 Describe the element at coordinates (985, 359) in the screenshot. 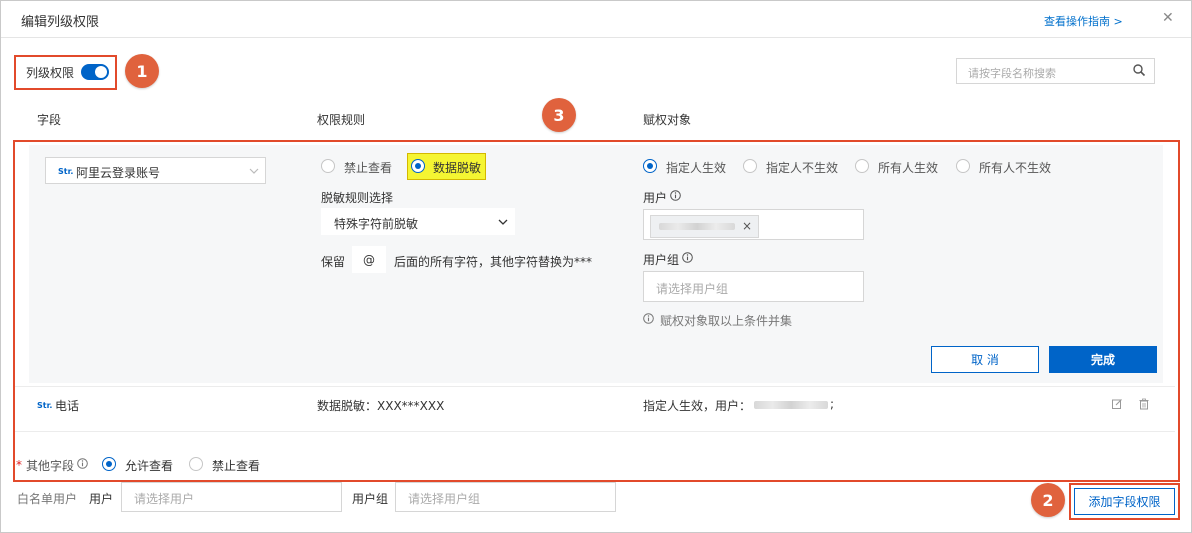

I see `cancel-button: 取 消` at that location.